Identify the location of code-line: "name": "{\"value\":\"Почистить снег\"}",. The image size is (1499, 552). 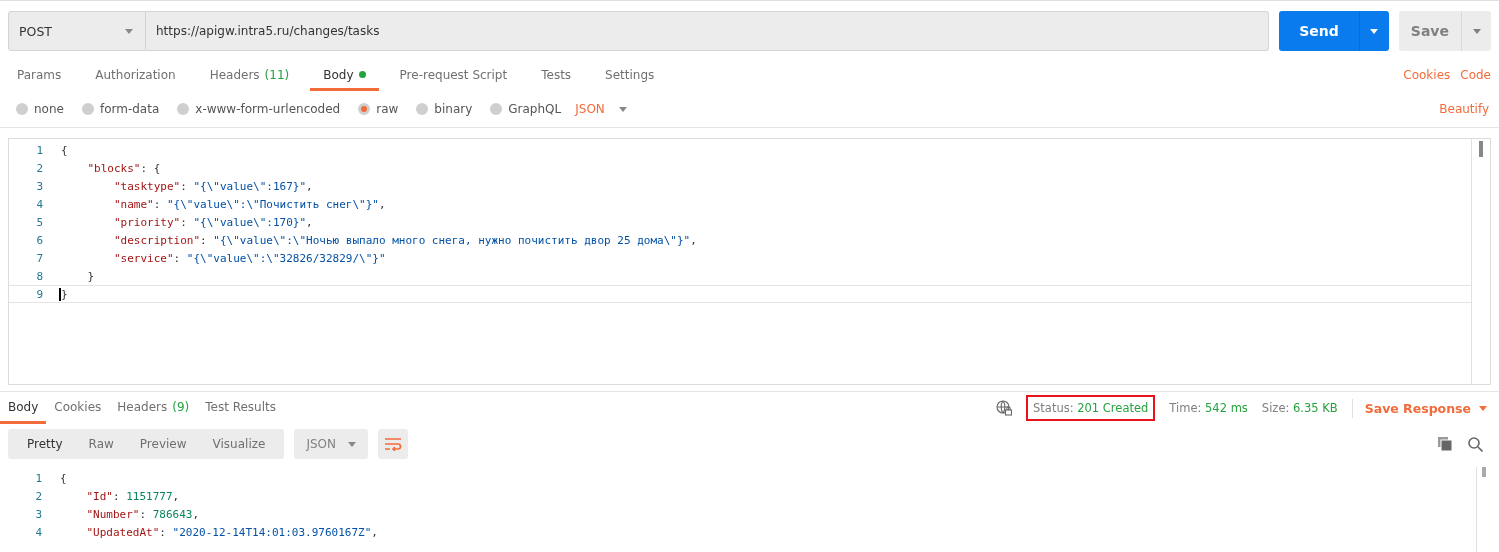
(249, 204).